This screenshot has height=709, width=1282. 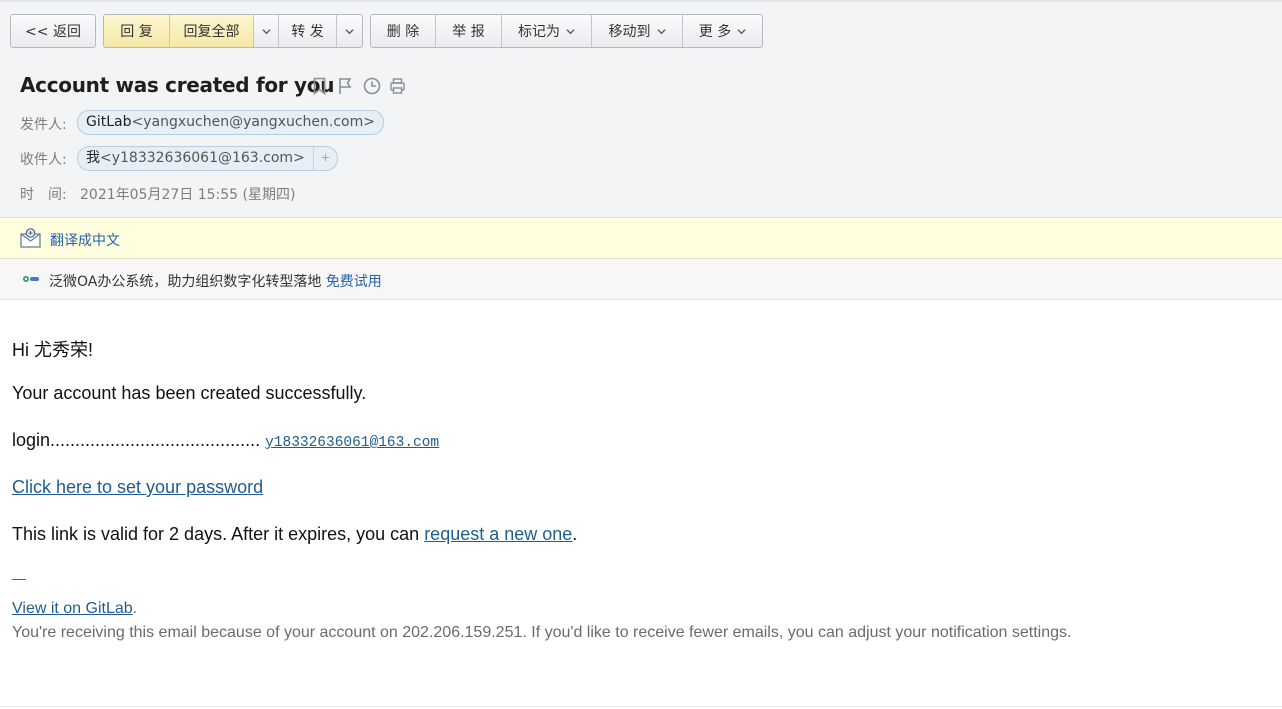 What do you see at coordinates (641, 279) in the screenshot?
I see `ad-bar: 泛微OA办公系统，助力组织数字化转型落地 免费试用` at bounding box center [641, 279].